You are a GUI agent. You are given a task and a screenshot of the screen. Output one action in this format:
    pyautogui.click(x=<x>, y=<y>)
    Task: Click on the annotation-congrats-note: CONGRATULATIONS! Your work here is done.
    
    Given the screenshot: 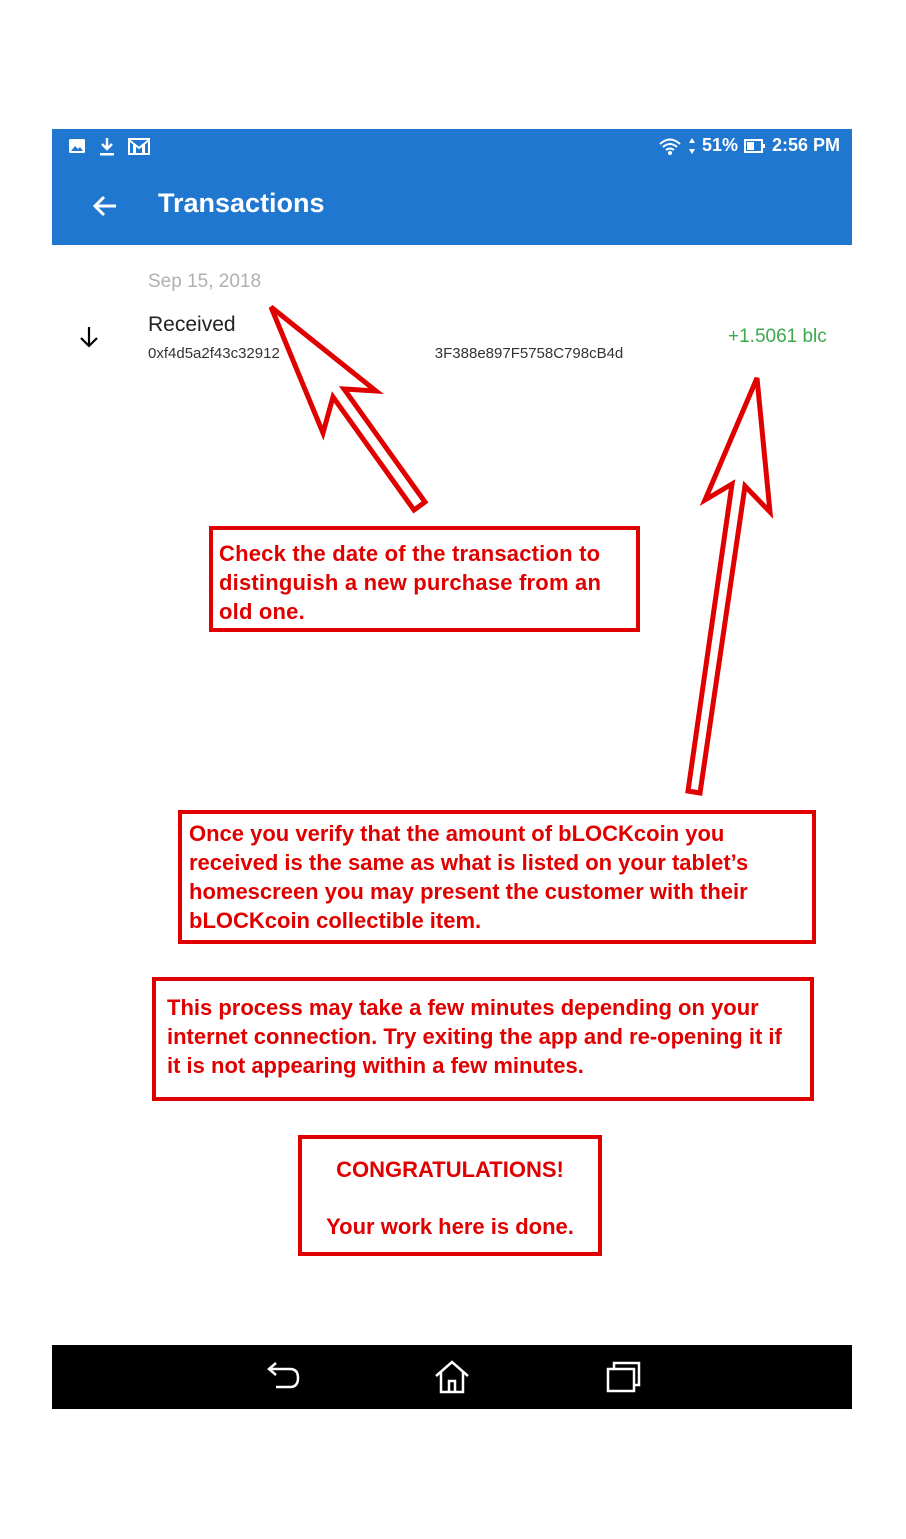 What is the action you would take?
    pyautogui.click(x=450, y=1195)
    